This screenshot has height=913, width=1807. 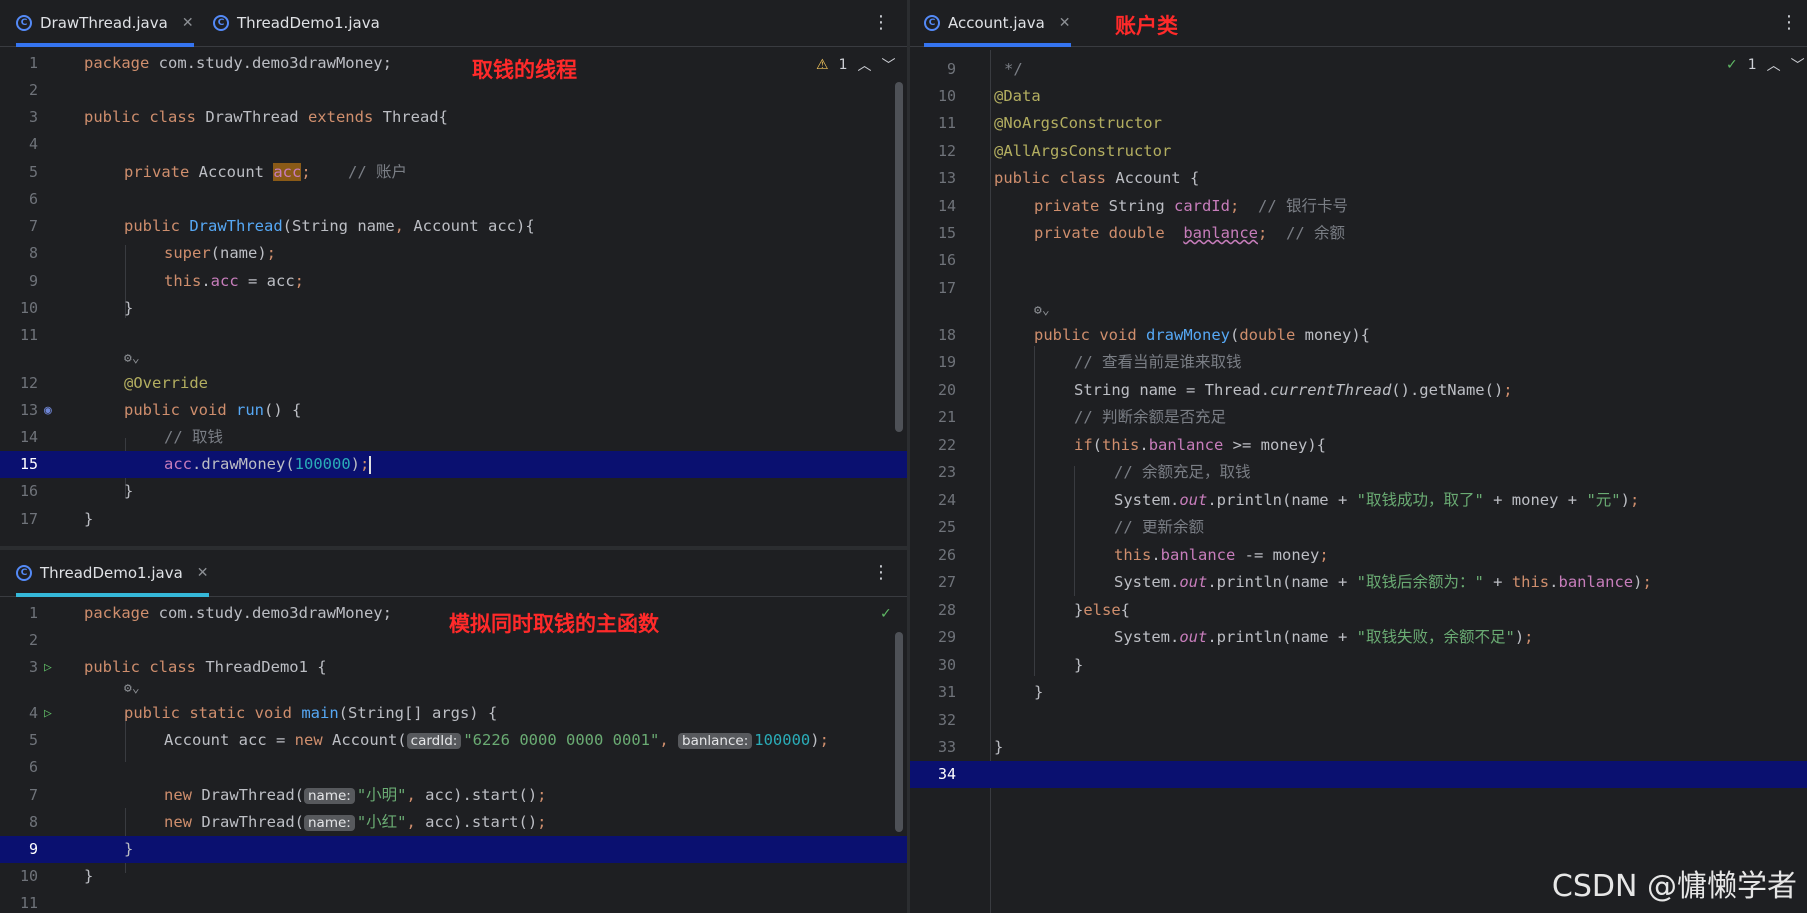 I want to click on code-line: 10 @Data, so click(x=1358, y=96).